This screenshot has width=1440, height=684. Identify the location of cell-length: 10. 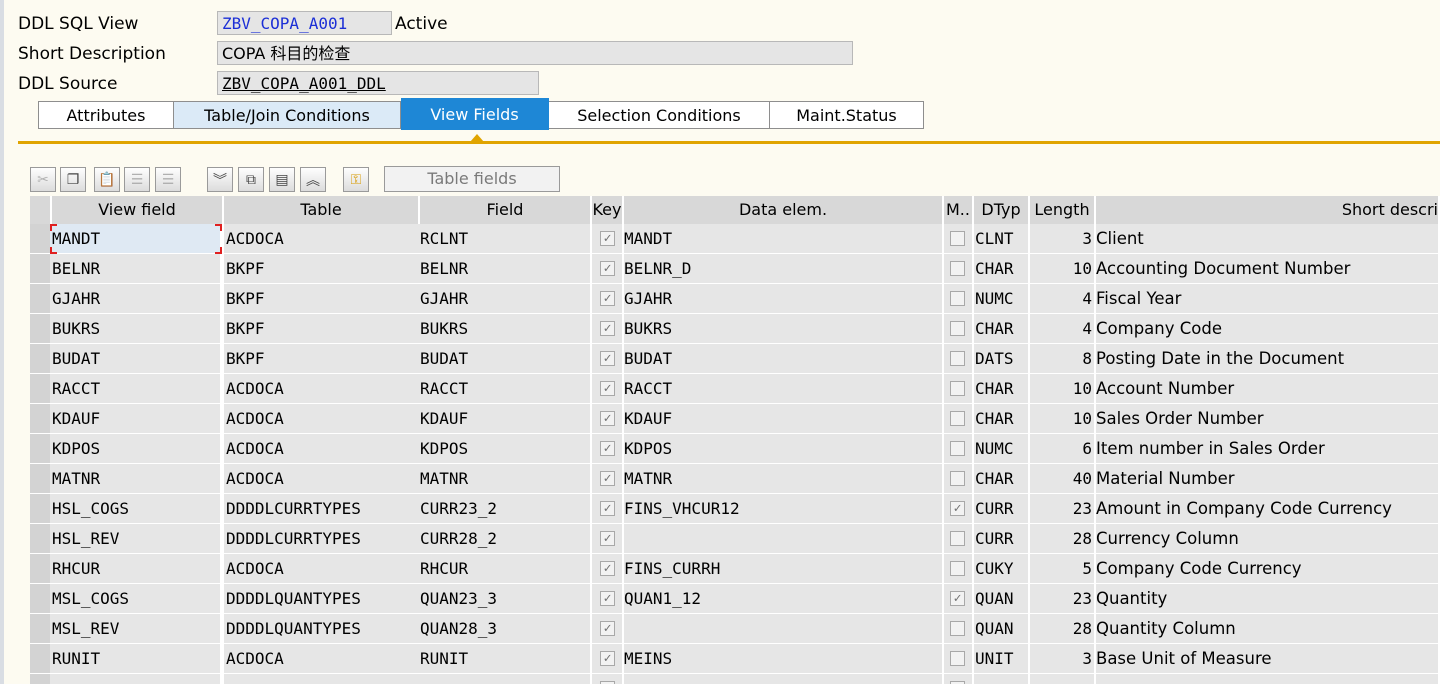
(1063, 389).